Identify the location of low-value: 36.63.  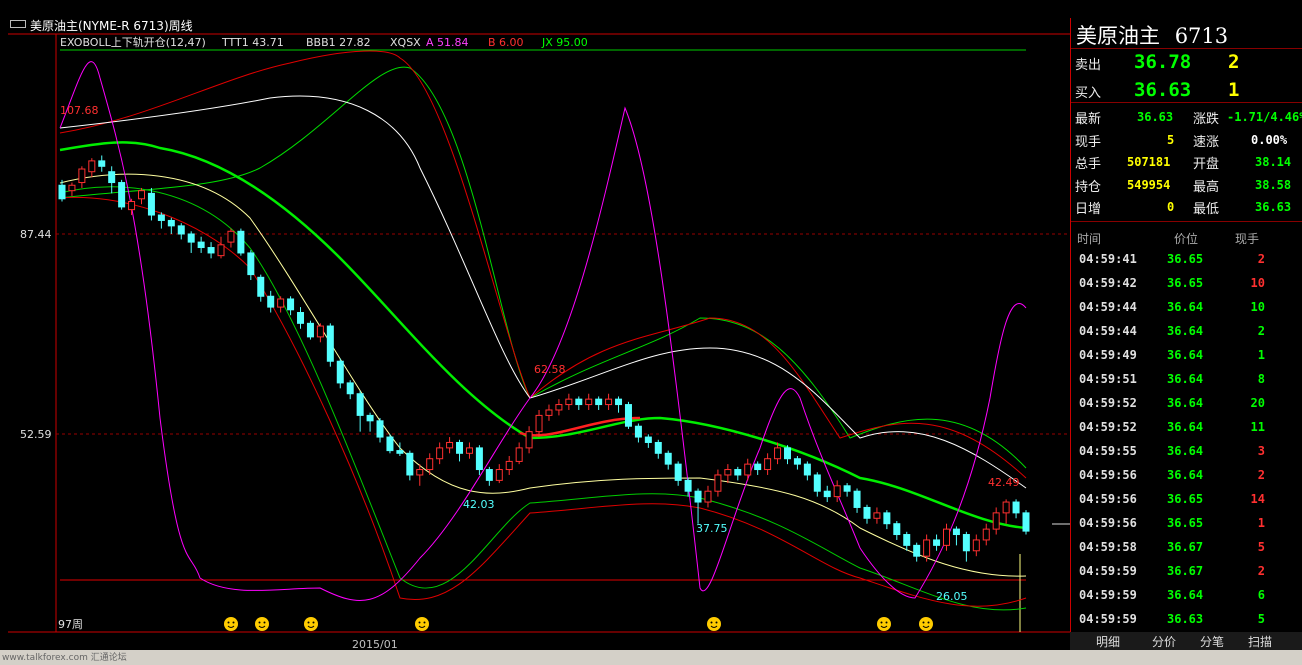
(1273, 207).